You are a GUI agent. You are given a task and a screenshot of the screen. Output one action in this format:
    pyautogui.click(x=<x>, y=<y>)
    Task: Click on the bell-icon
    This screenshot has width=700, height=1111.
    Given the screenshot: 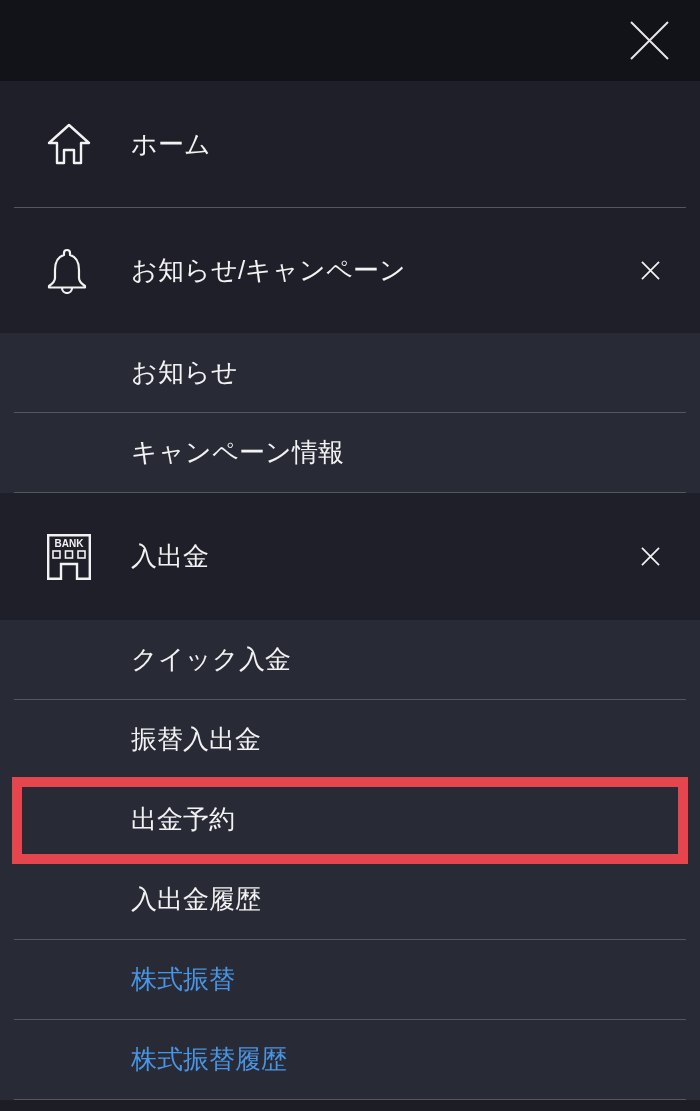 What is the action you would take?
    pyautogui.click(x=67, y=270)
    